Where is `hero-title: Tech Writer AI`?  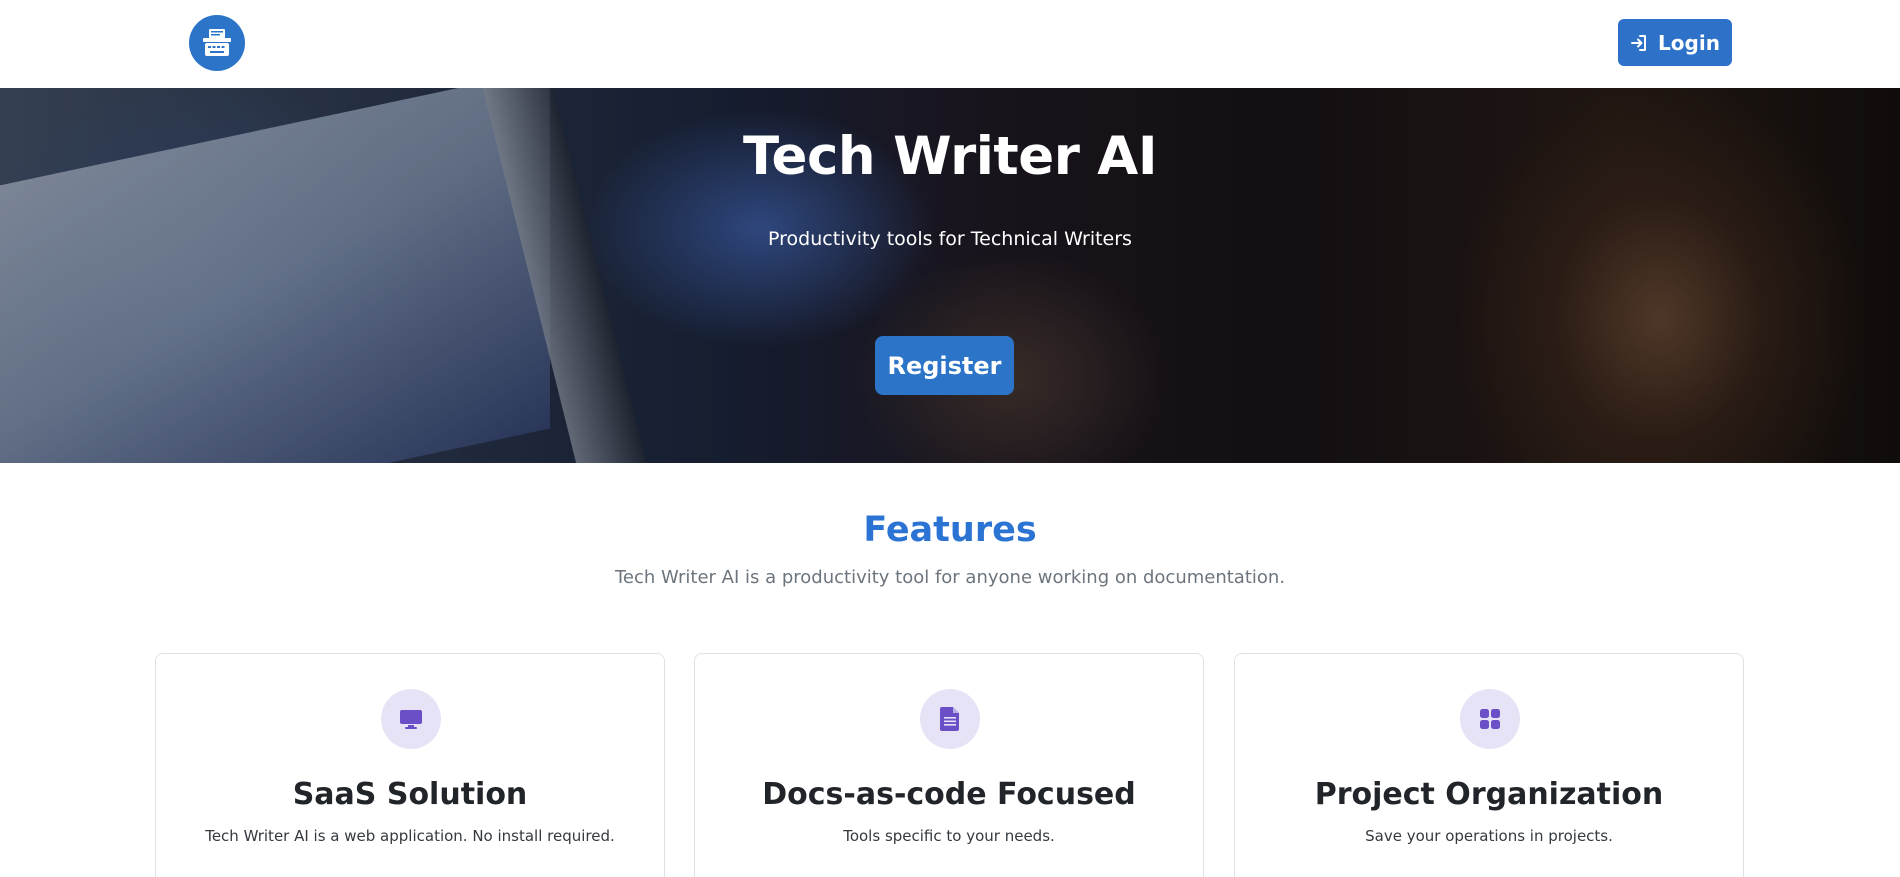
hero-title: Tech Writer AI is located at coordinates (950, 156).